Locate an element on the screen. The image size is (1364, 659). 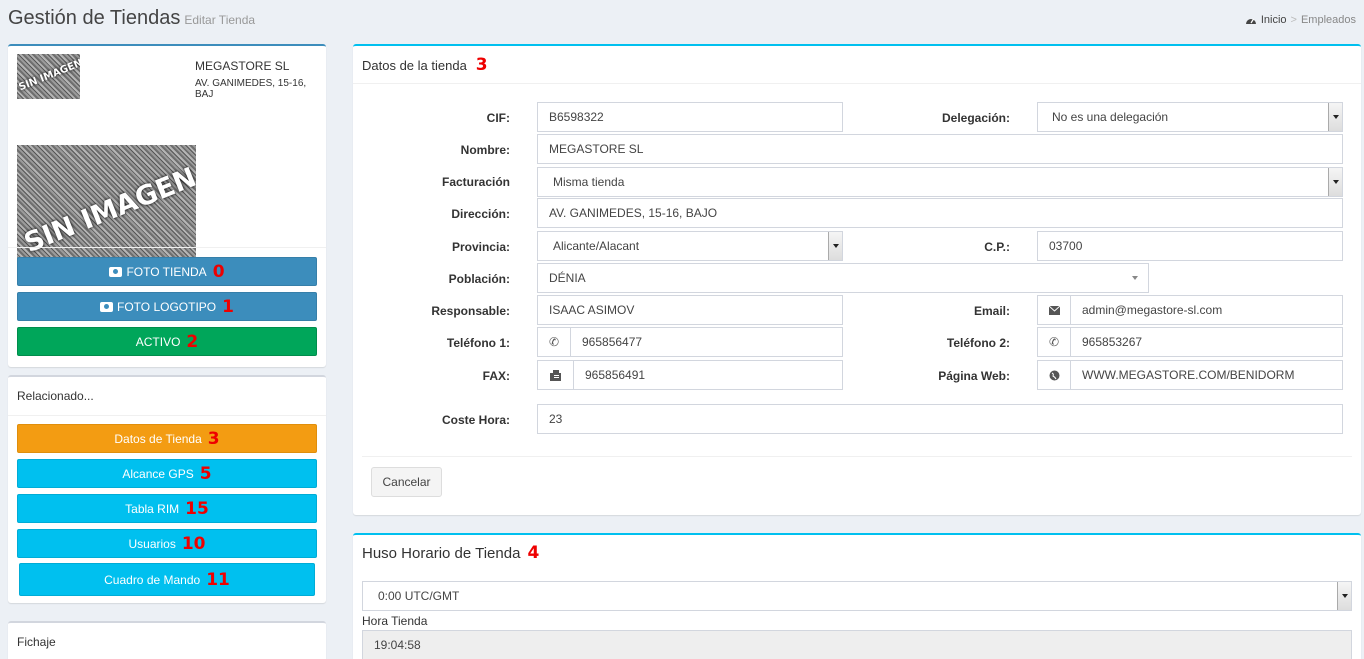
annotation-number: 2 is located at coordinates (192, 341).